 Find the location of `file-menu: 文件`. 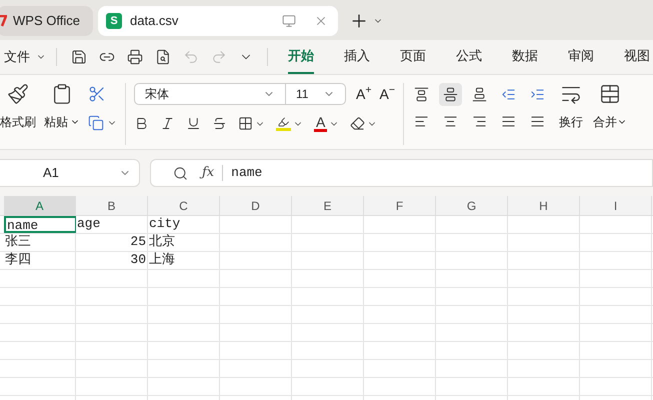

file-menu: 文件 is located at coordinates (28, 57).